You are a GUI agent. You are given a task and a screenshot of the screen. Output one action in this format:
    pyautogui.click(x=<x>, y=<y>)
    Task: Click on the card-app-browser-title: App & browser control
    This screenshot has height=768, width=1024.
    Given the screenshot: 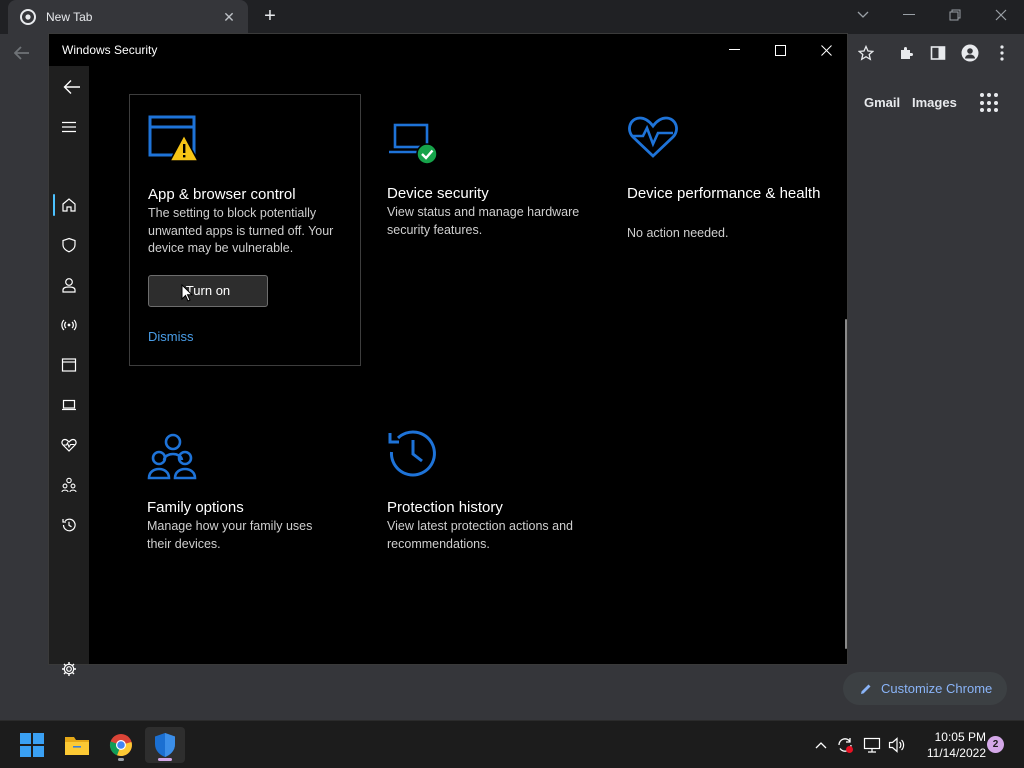 What is the action you would take?
    pyautogui.click(x=222, y=194)
    